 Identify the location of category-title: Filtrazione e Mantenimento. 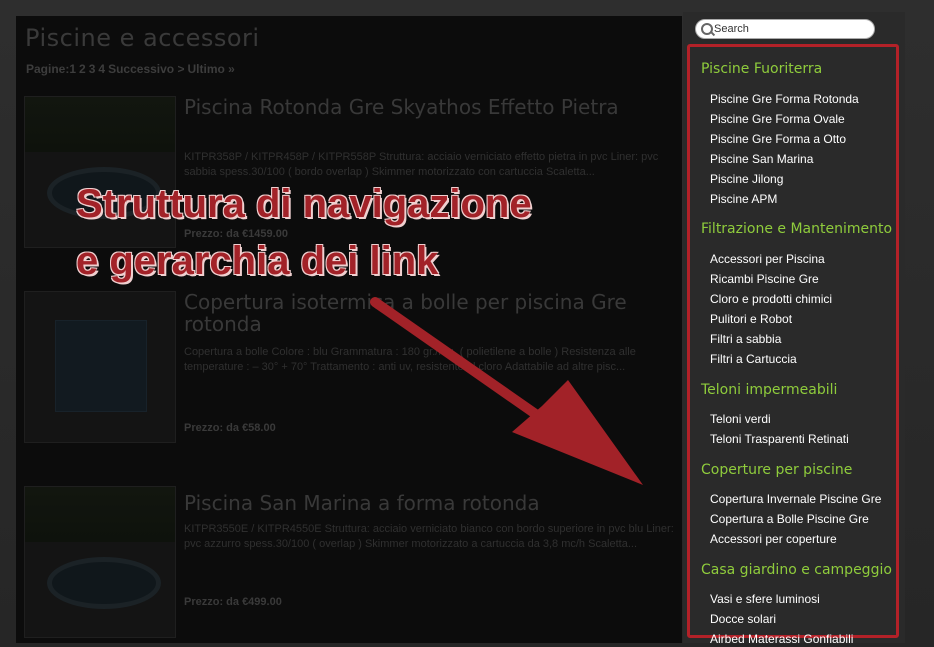
(796, 229).